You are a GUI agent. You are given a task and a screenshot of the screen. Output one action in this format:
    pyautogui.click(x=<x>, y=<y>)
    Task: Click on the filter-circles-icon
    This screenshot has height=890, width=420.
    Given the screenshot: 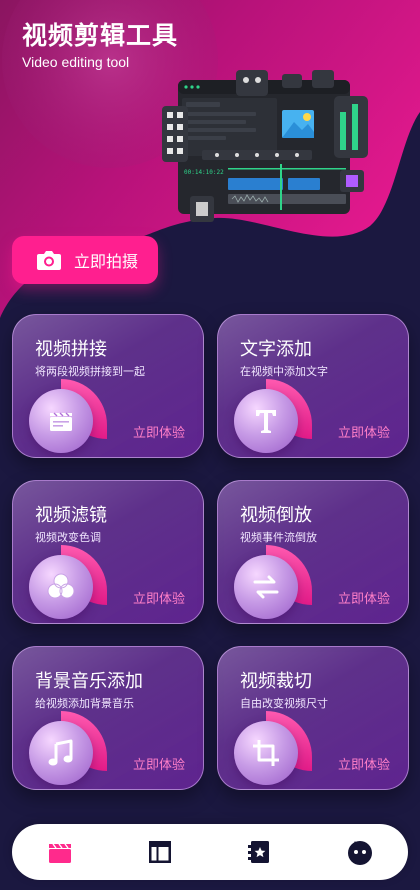 What is the action you would take?
    pyautogui.click(x=61, y=586)
    